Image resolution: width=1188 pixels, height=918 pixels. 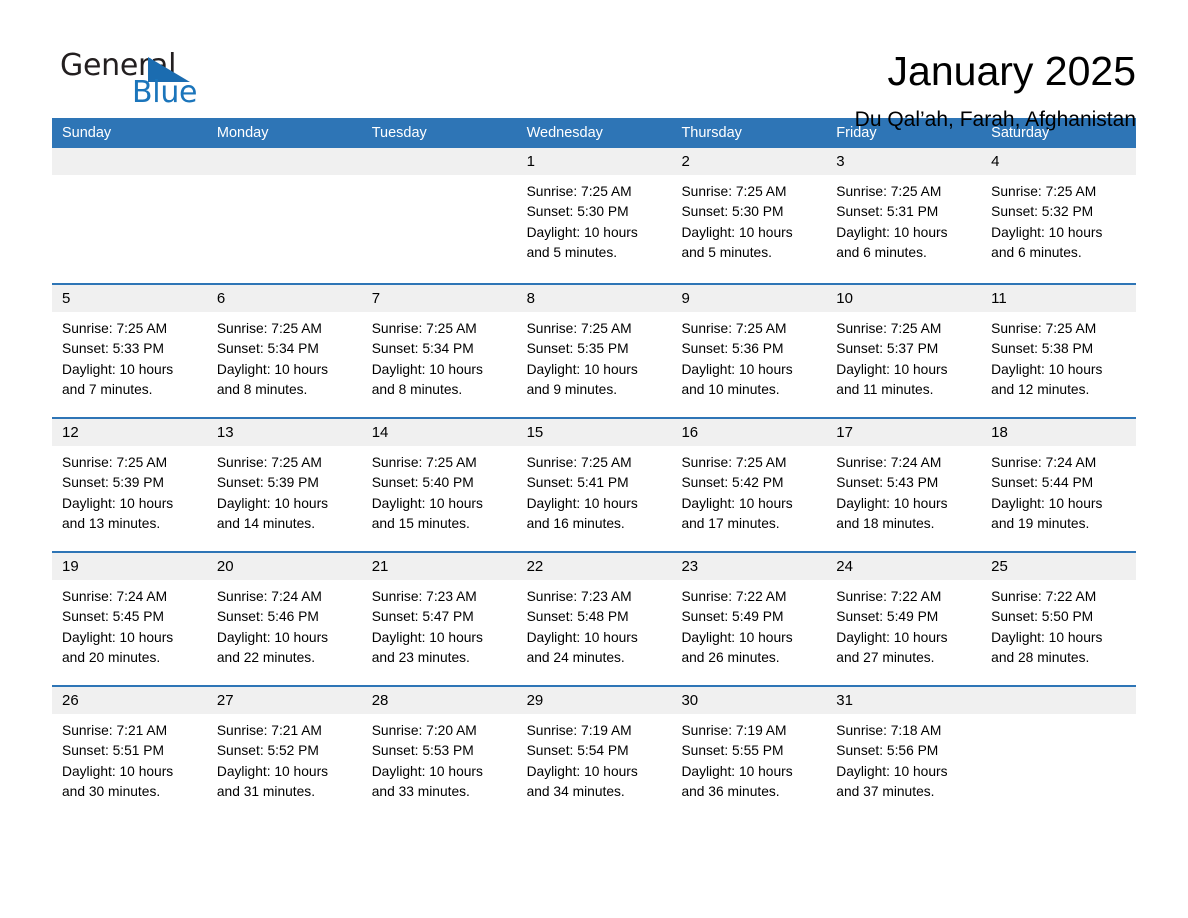 What do you see at coordinates (111, 657) in the screenshot?
I see `daylight-line-2: and 20 minutes.` at bounding box center [111, 657].